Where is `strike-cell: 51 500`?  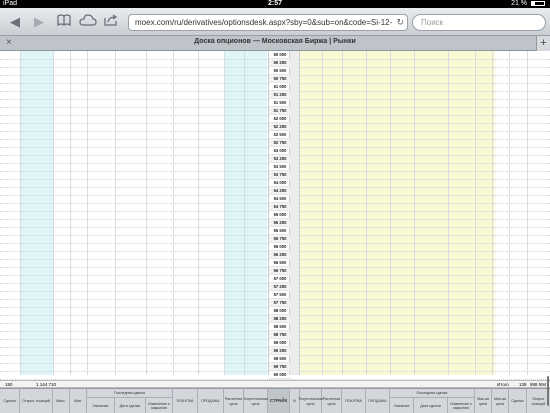 strike-cell: 51 500 is located at coordinates (280, 103).